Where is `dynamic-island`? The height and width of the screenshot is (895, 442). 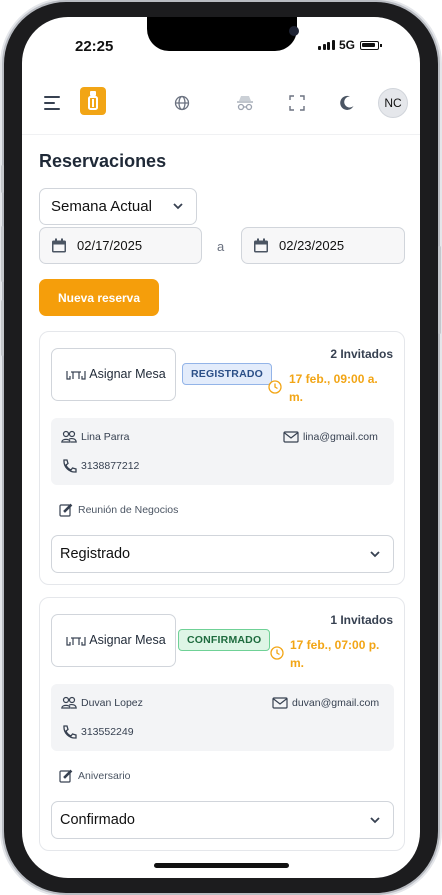 dynamic-island is located at coordinates (223, 34).